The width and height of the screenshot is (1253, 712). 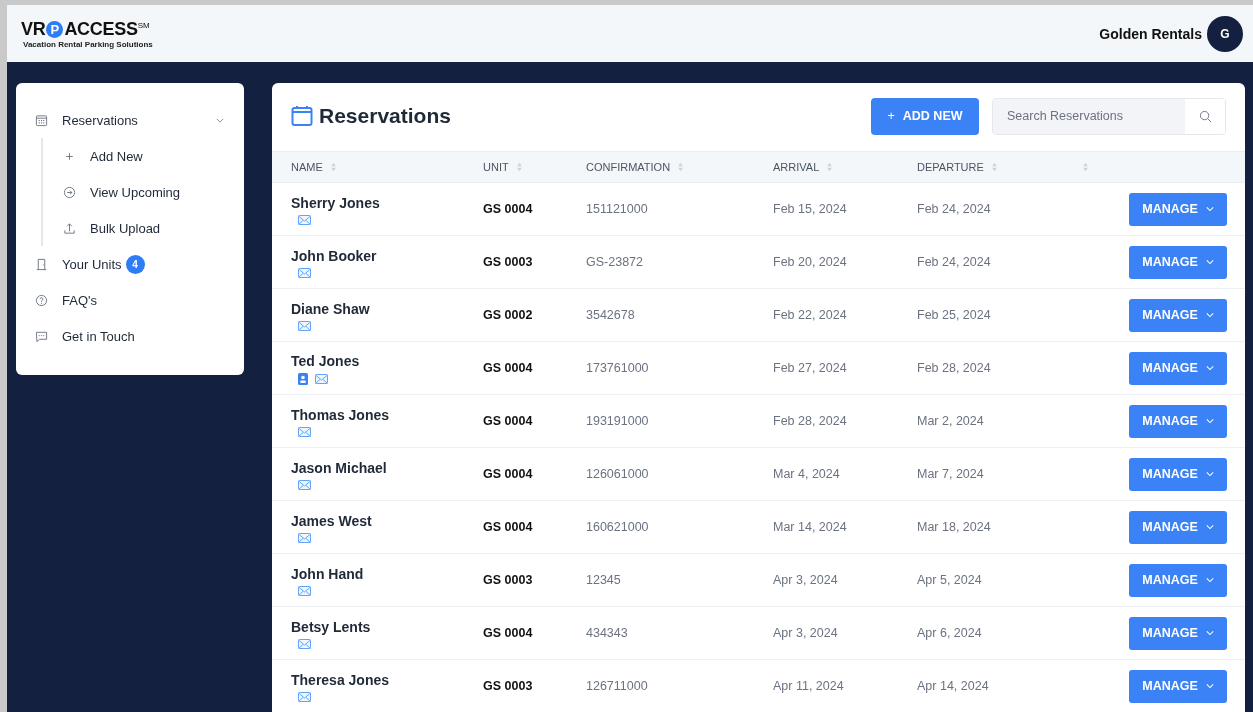 I want to click on table-cell-text: Feb 22, 2024, so click(x=810, y=315).